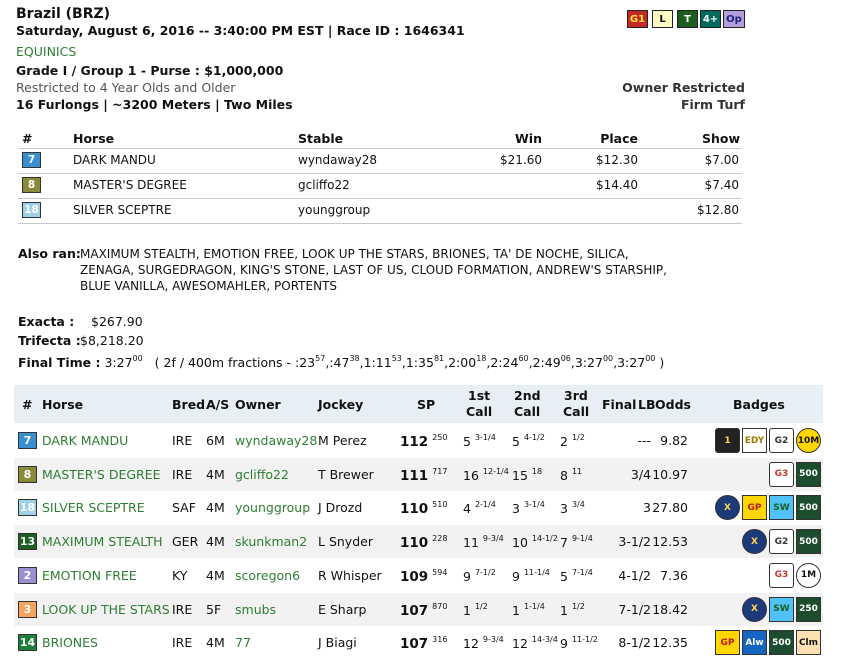 The height and width of the screenshot is (660, 844). Describe the element at coordinates (673, 404) in the screenshot. I see `hdr-odds: Odds` at that location.